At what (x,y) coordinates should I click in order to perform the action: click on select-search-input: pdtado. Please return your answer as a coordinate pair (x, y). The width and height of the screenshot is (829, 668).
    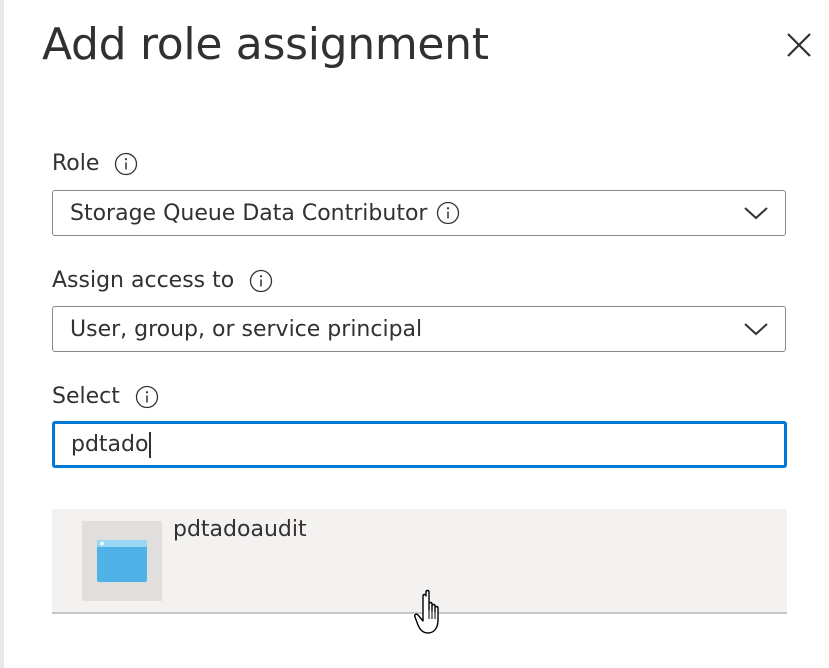
    Looking at the image, I should click on (419, 444).